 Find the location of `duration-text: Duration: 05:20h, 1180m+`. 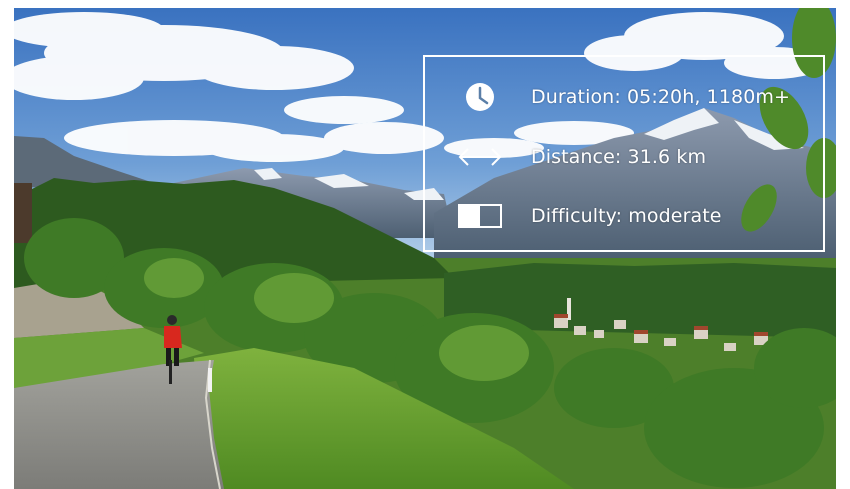

duration-text: Duration: 05:20h, 1180m+ is located at coordinates (661, 97).